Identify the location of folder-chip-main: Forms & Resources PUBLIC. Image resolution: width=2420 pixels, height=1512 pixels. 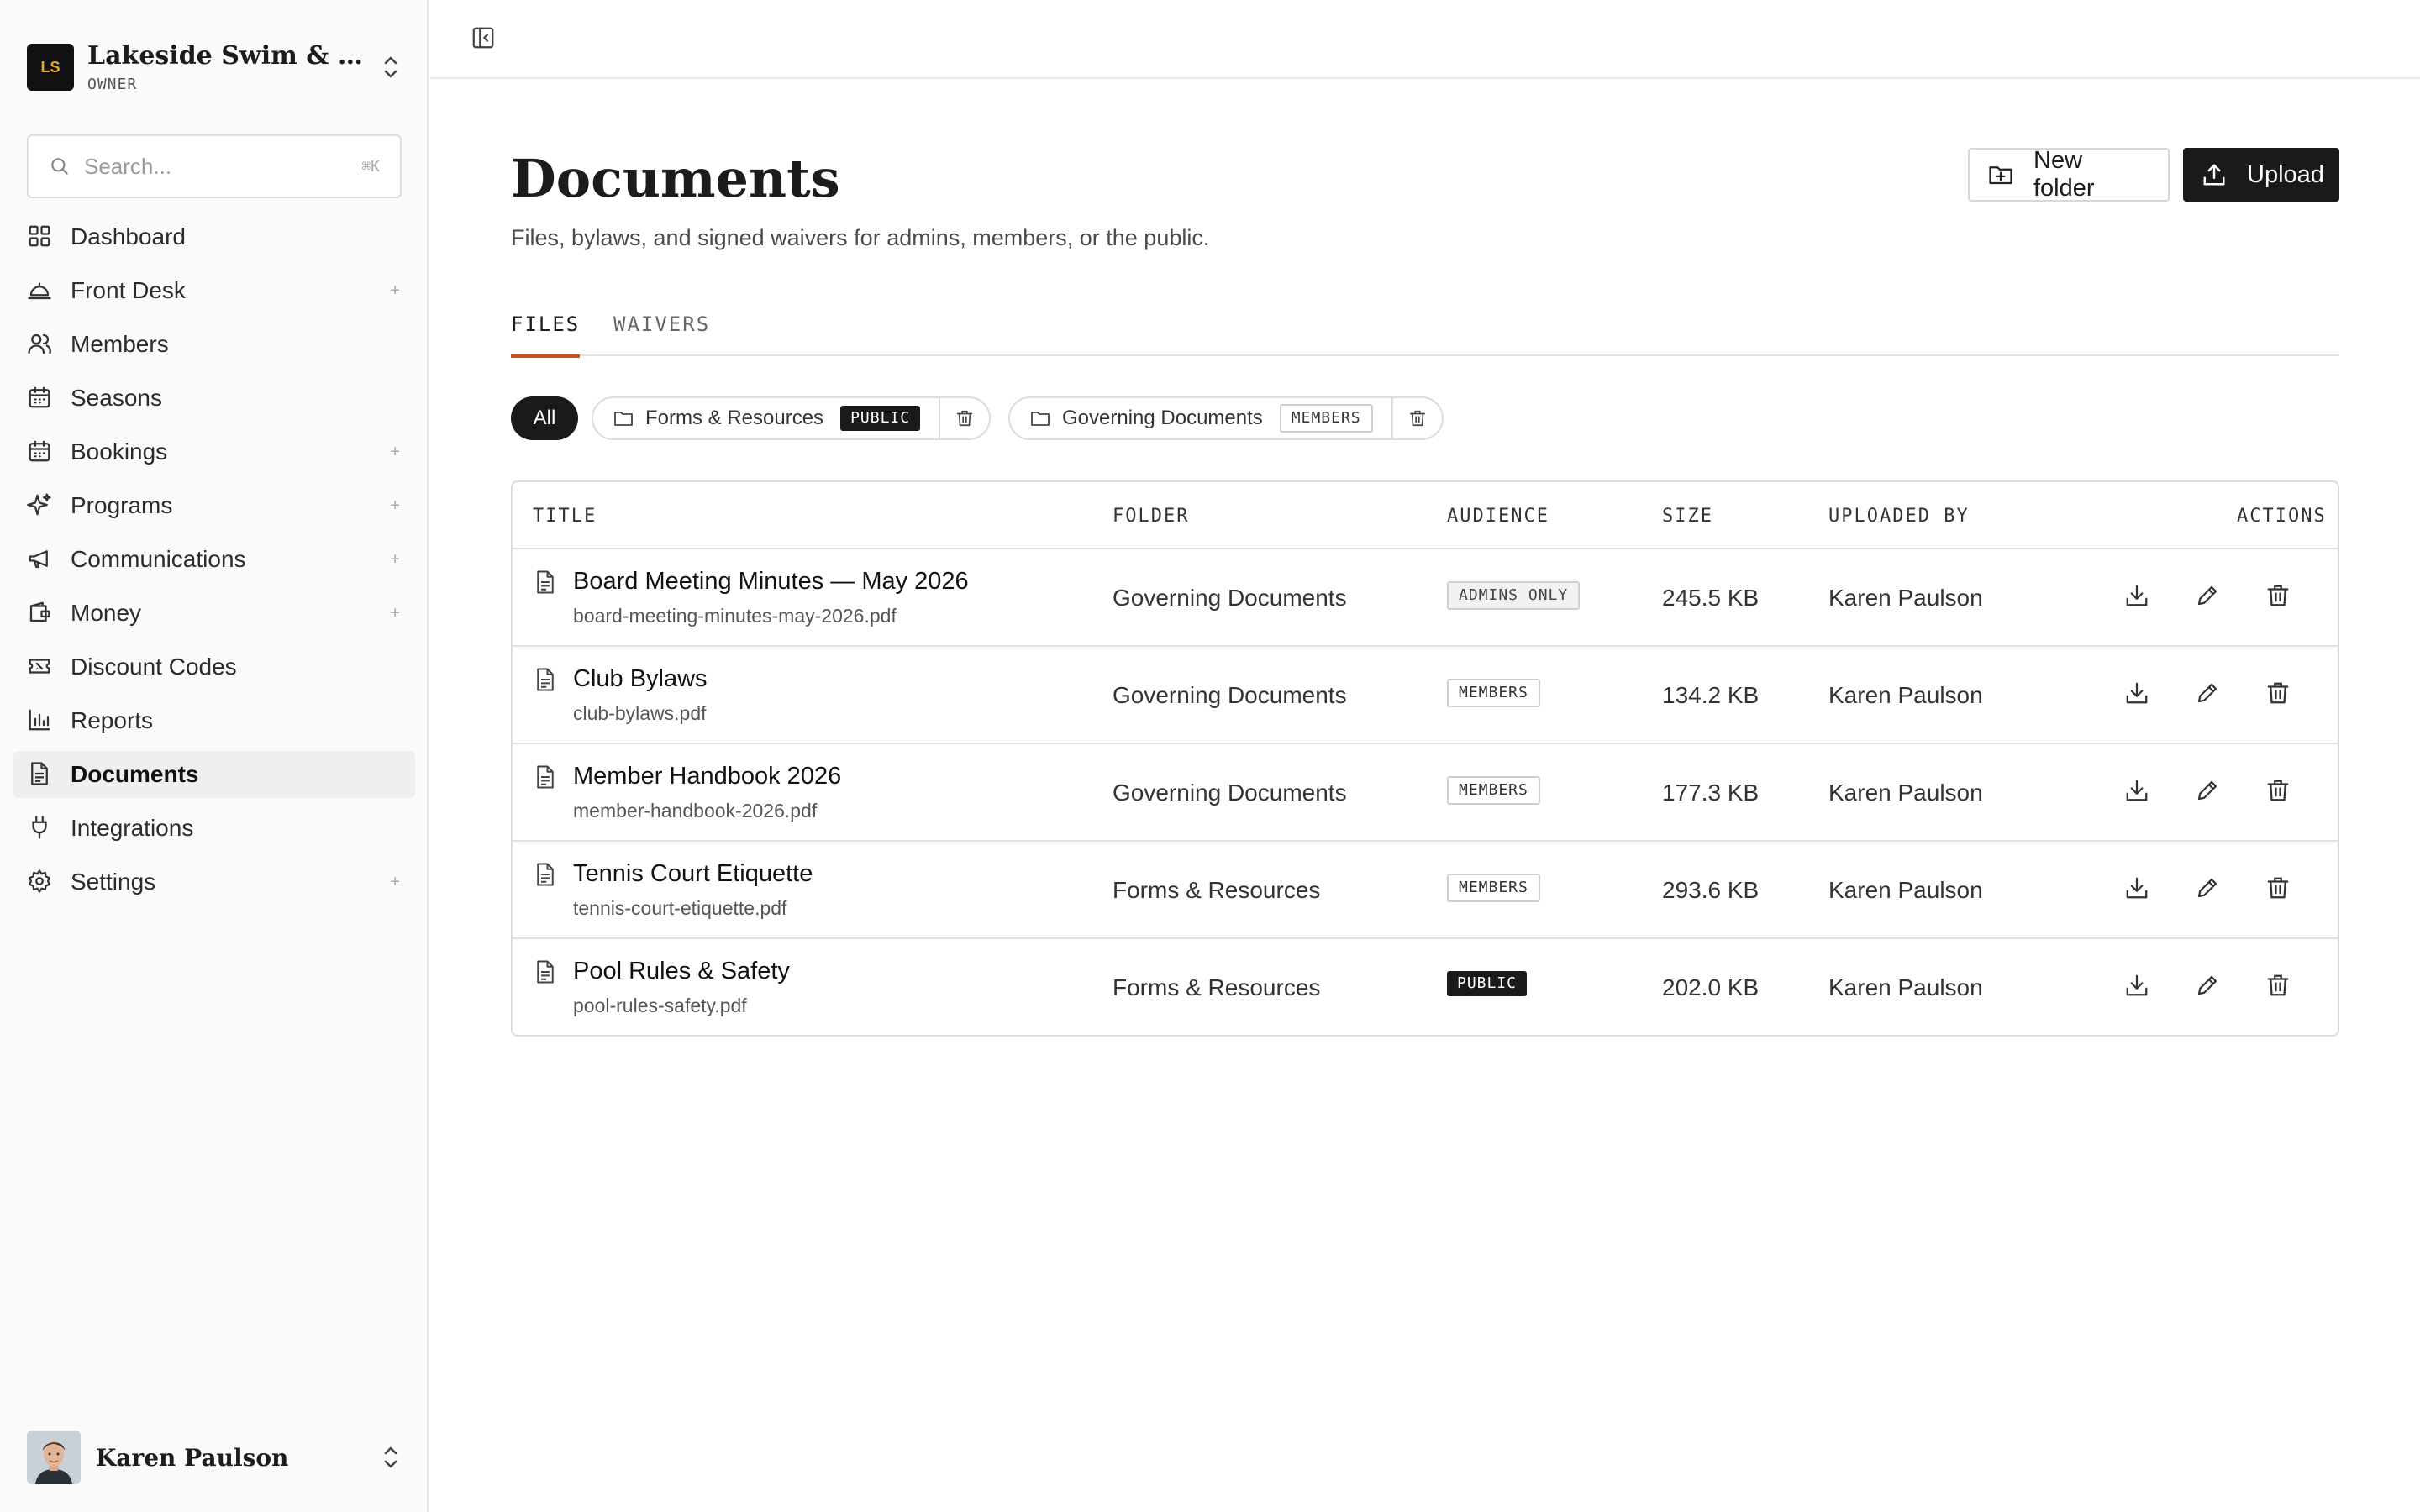
(767, 418).